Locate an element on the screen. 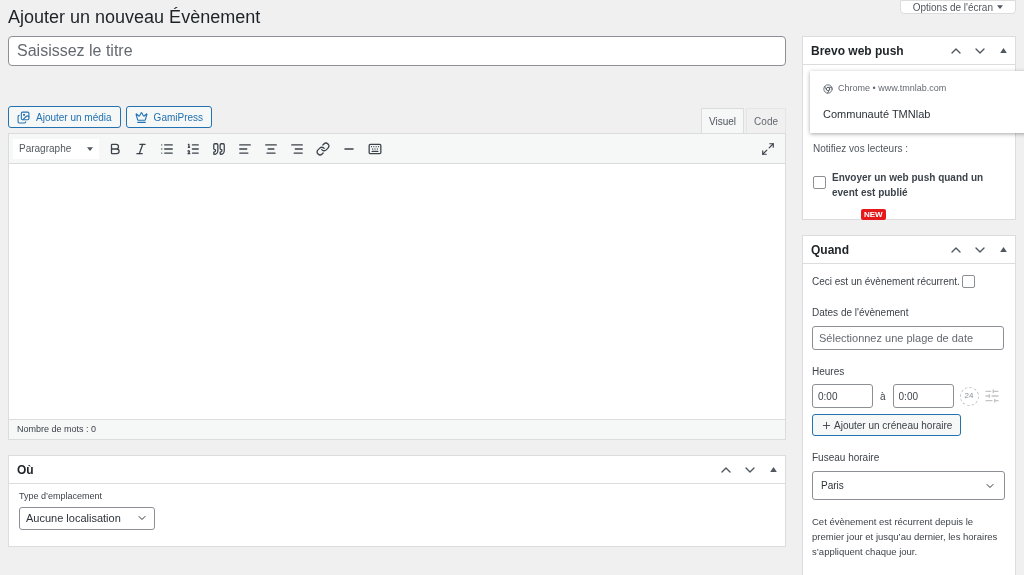 The height and width of the screenshot is (575, 1024). bold-icon is located at coordinates (115, 148).